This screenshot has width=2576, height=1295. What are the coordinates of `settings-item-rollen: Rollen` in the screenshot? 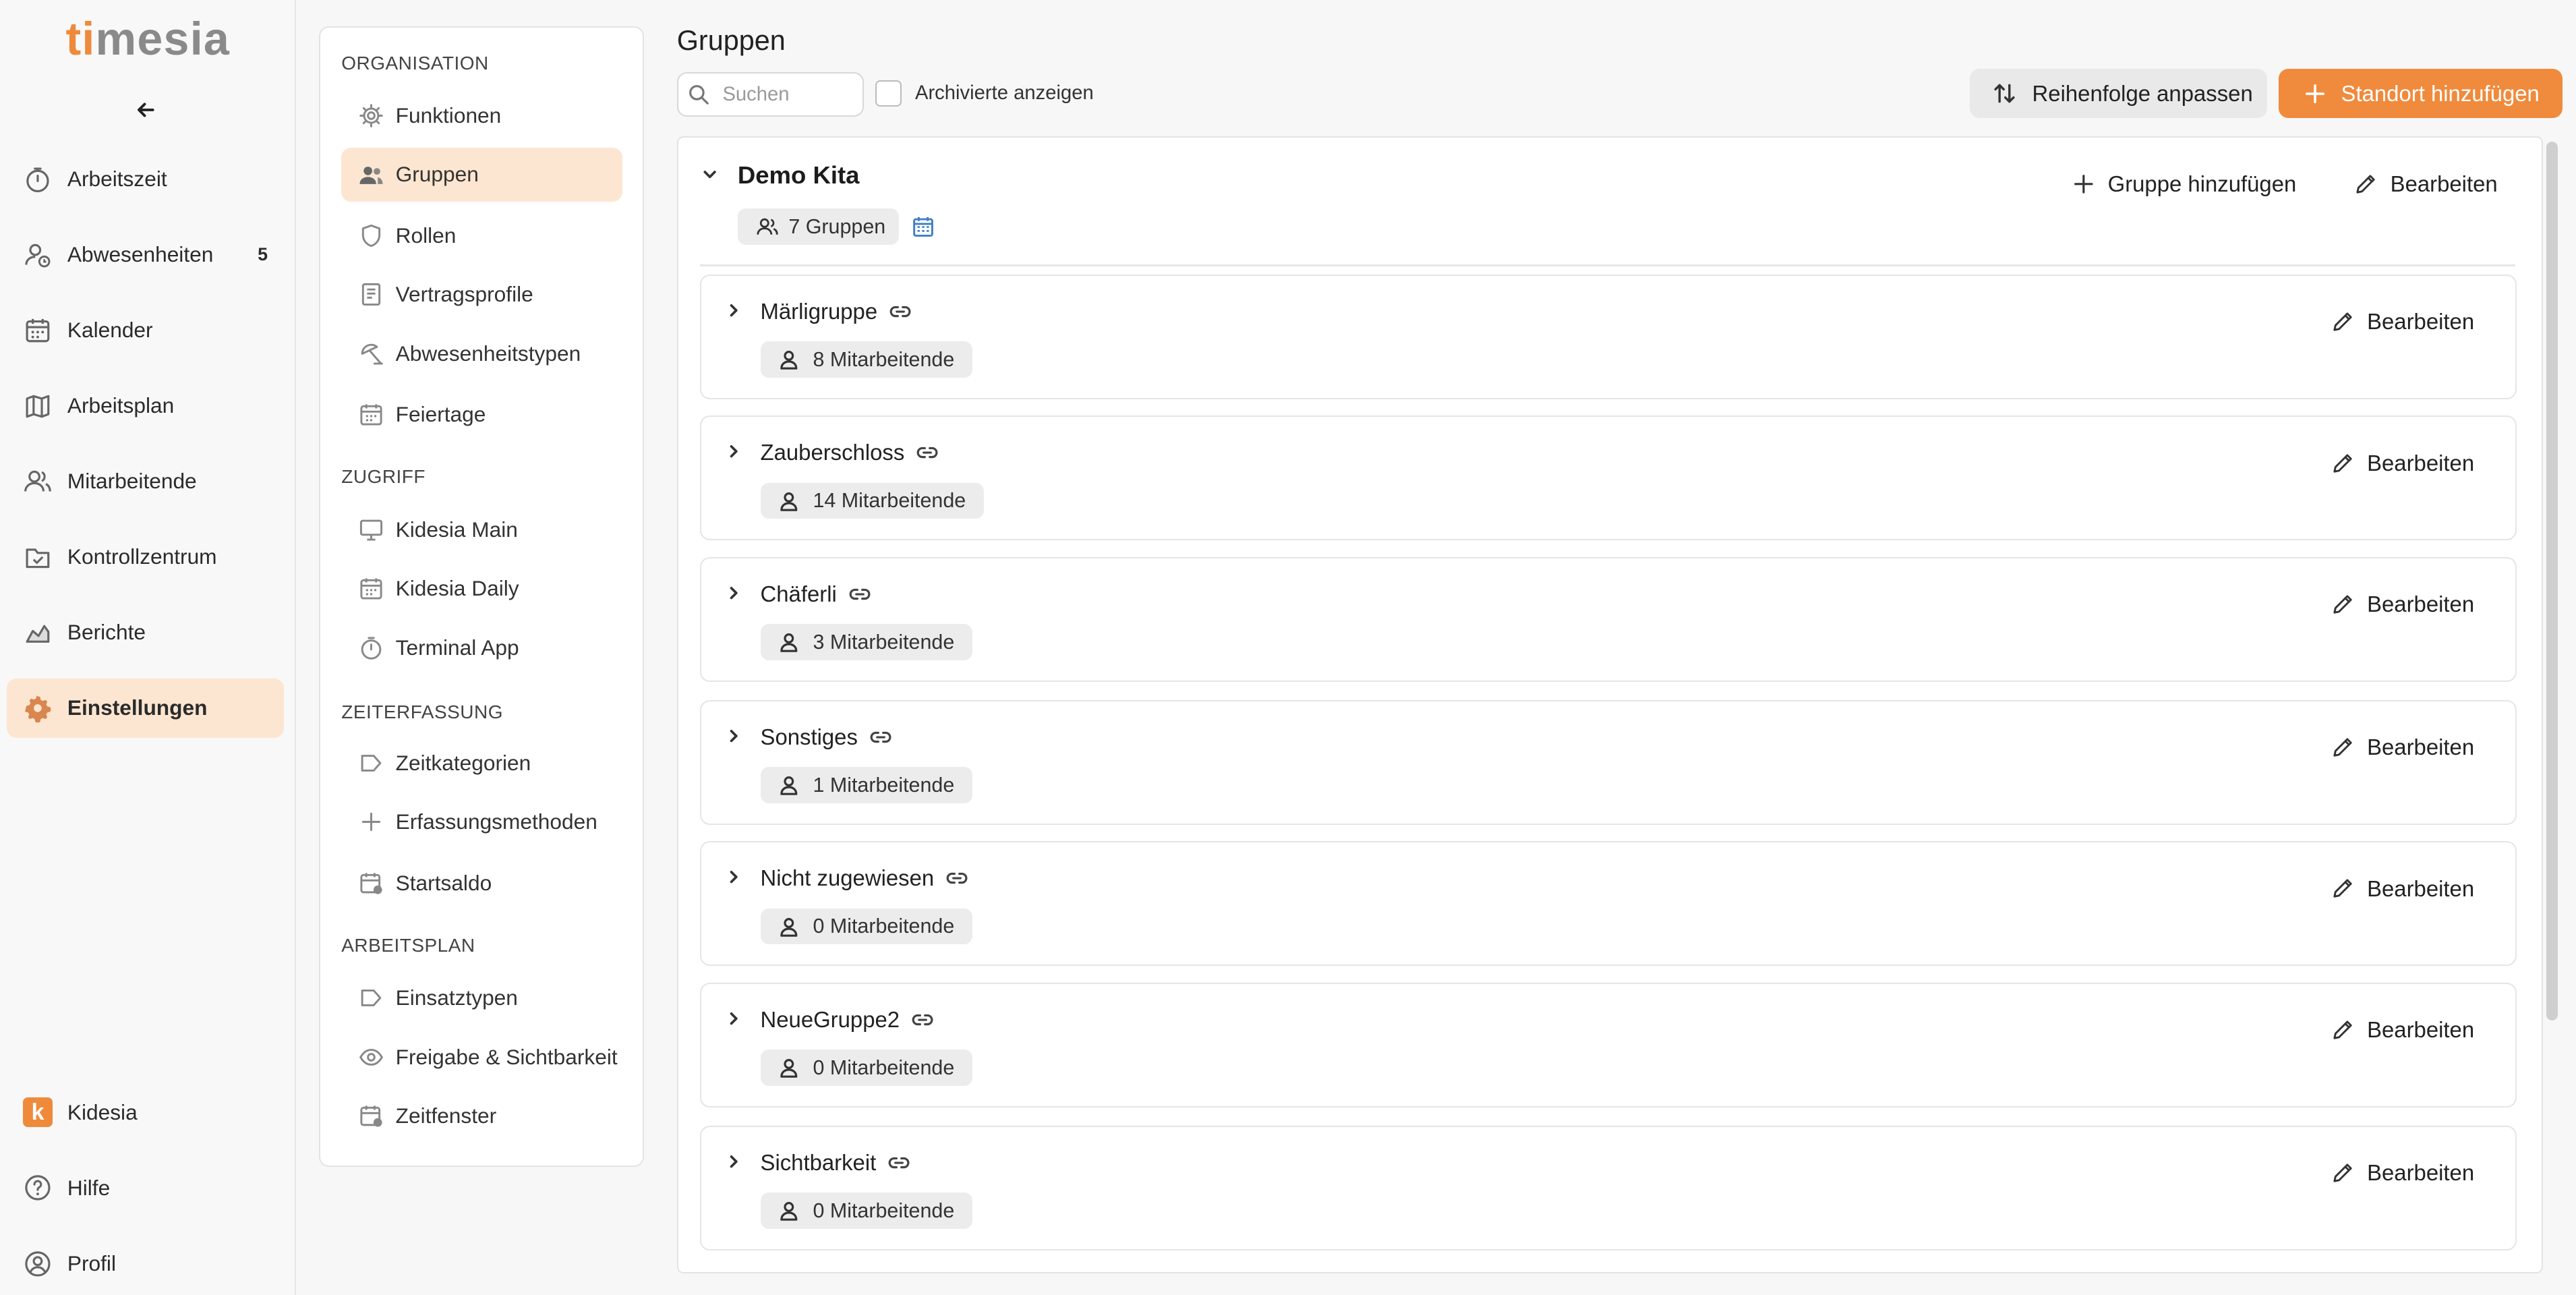 It's located at (481, 235).